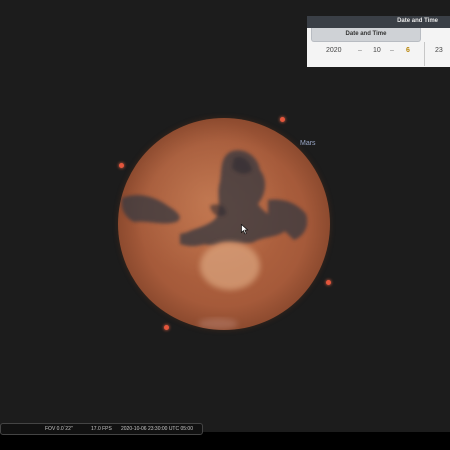 The image size is (450, 450). Describe the element at coordinates (439, 50) in the screenshot. I see `hour-field: 23` at that location.